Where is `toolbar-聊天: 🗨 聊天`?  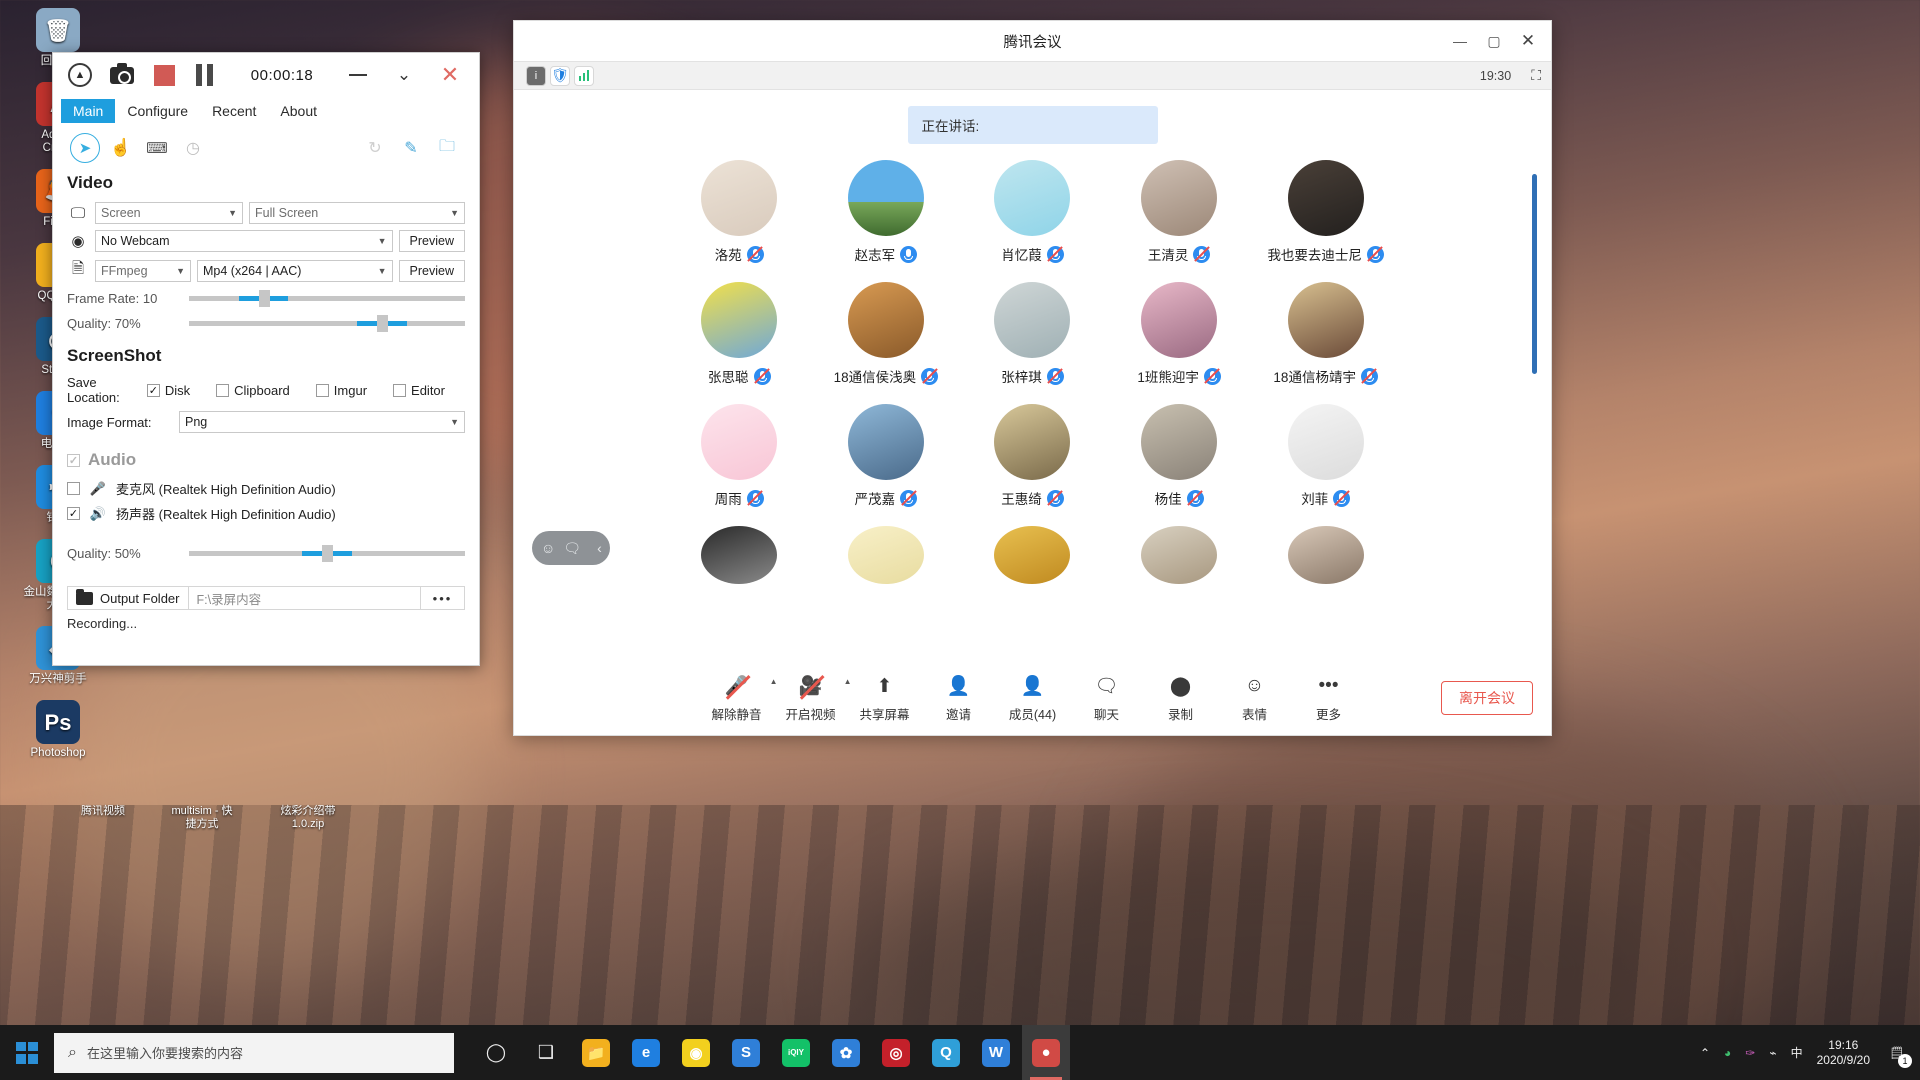
toolbar-聊天: 🗨 聊天 is located at coordinates (1107, 698).